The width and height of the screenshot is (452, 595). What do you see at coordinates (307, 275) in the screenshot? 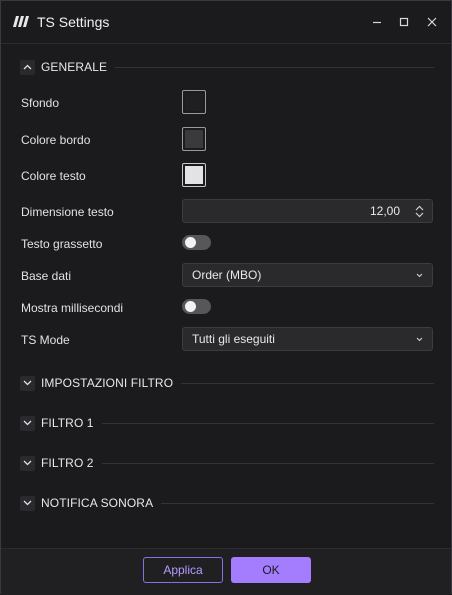
I see `base-dati-select: Order (MBO)` at bounding box center [307, 275].